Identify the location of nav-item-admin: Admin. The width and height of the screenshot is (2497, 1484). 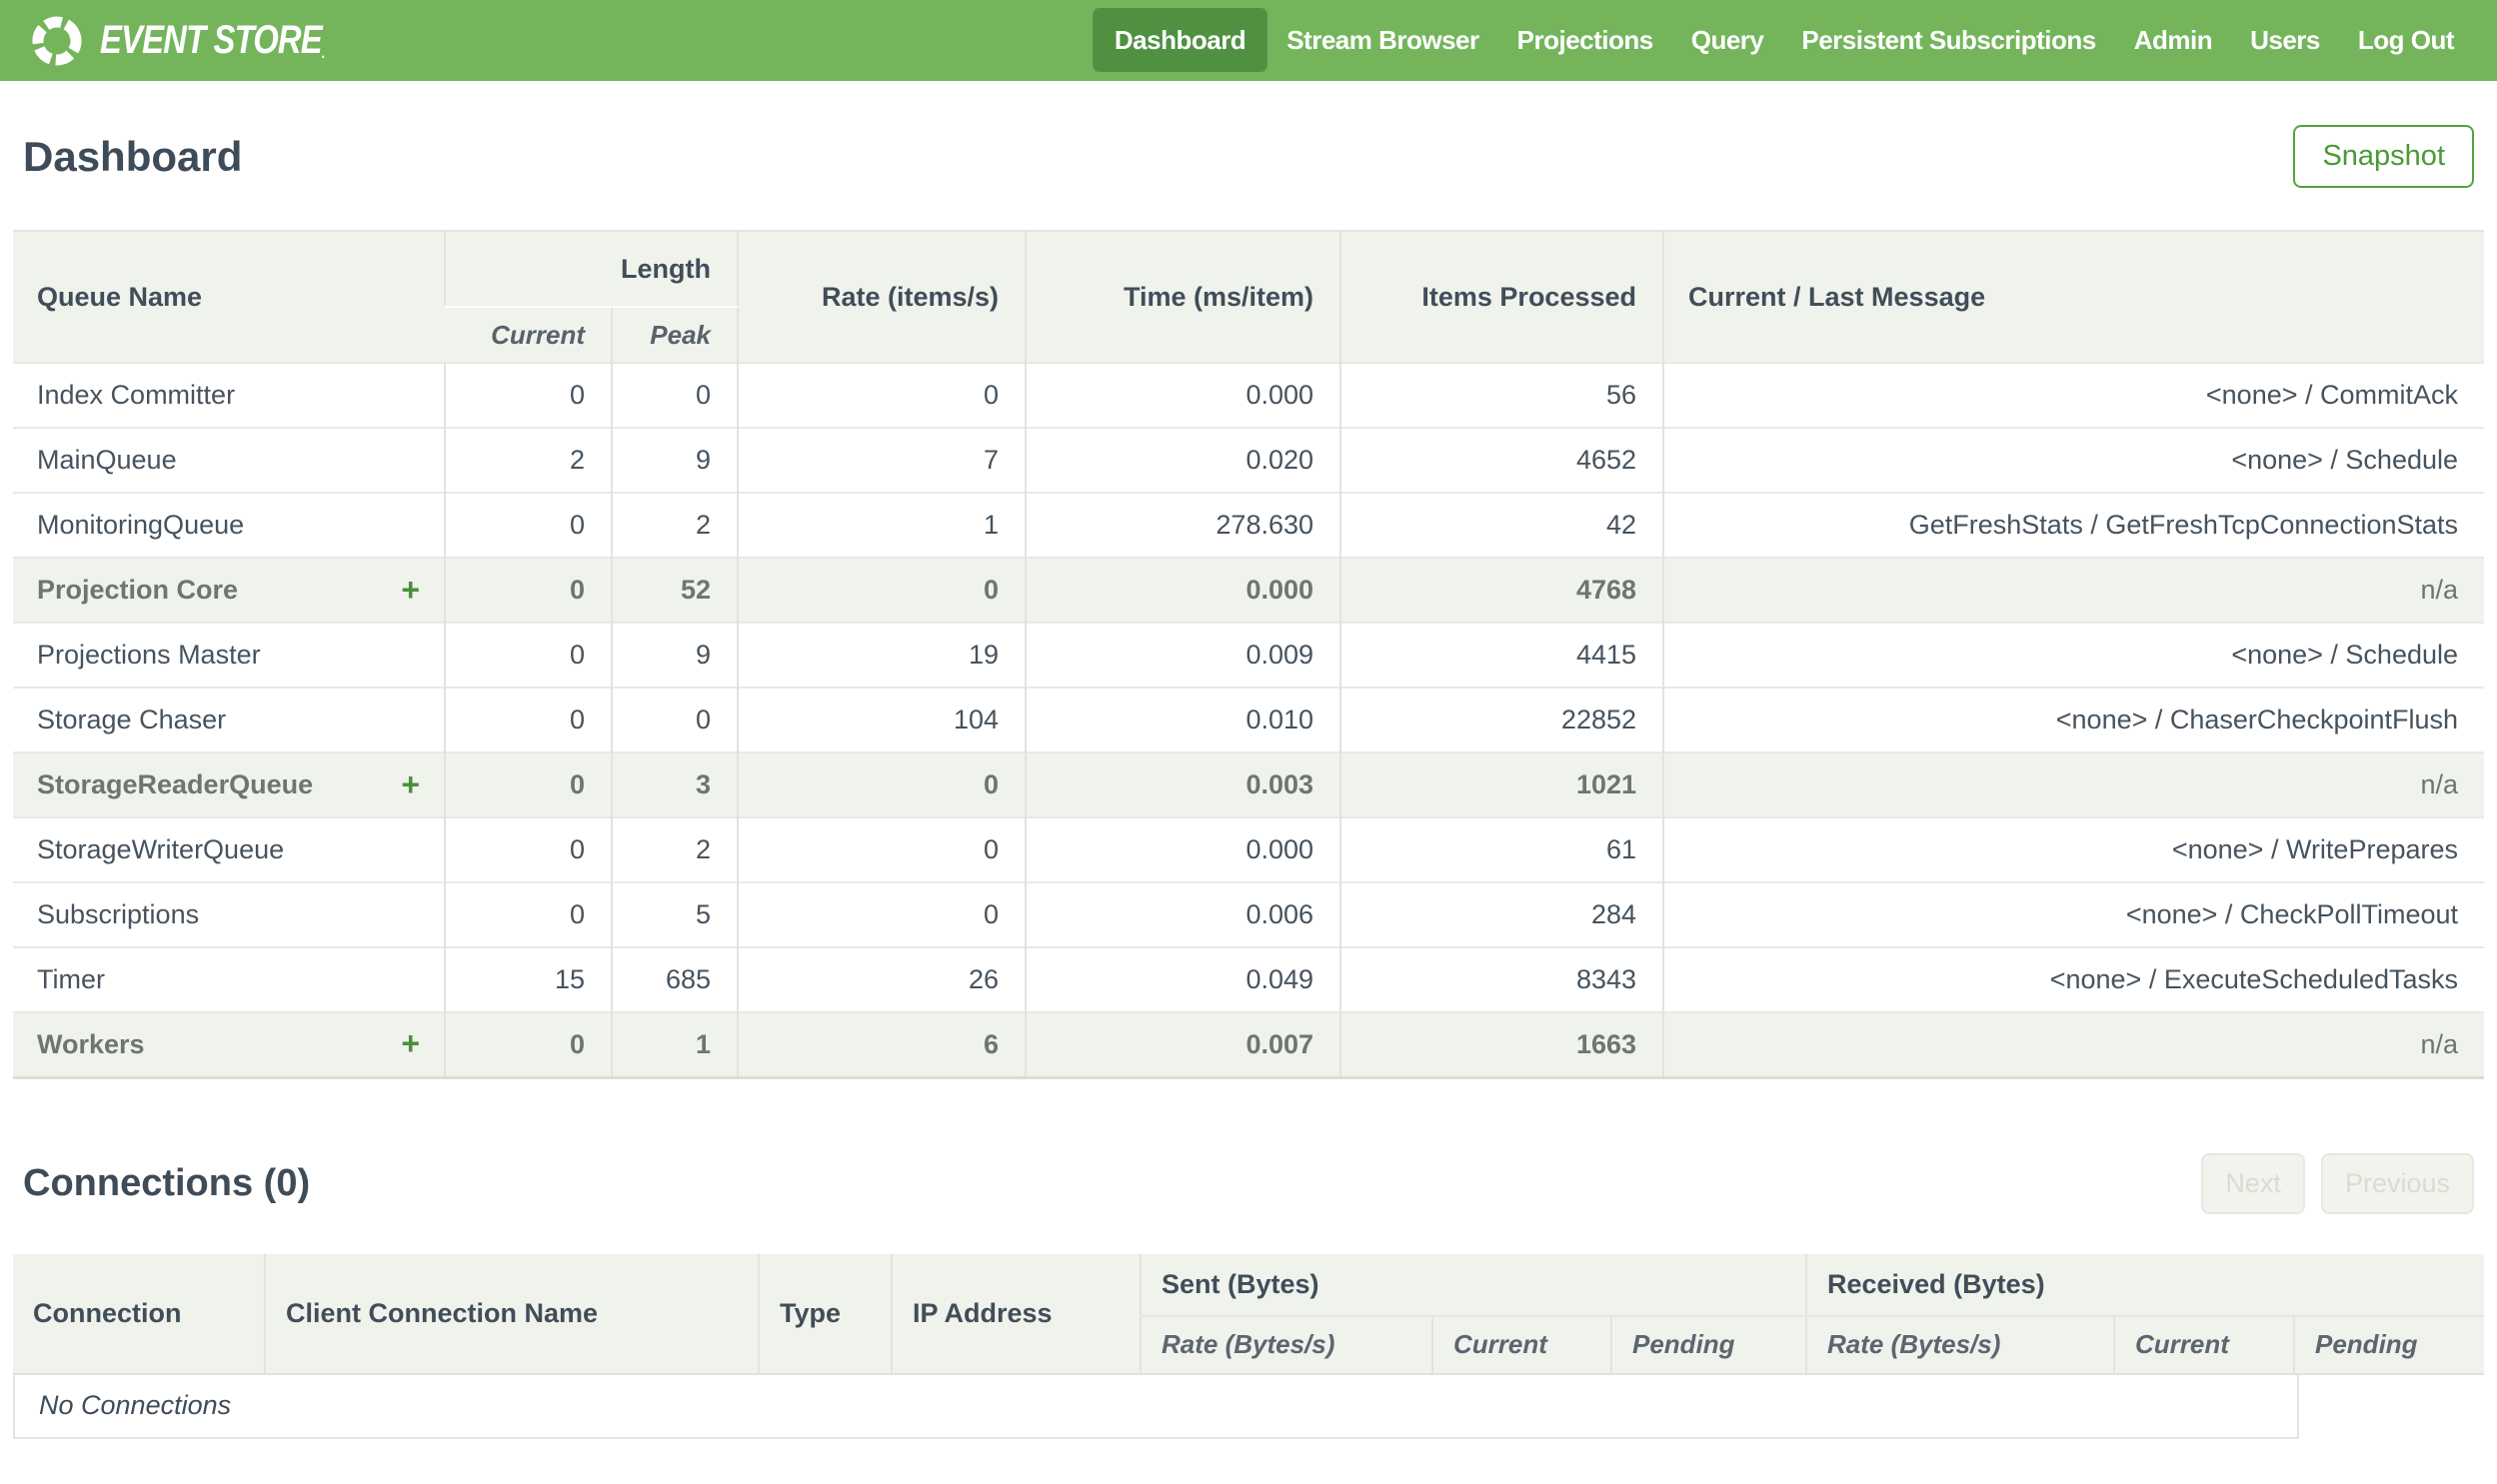
(2173, 40).